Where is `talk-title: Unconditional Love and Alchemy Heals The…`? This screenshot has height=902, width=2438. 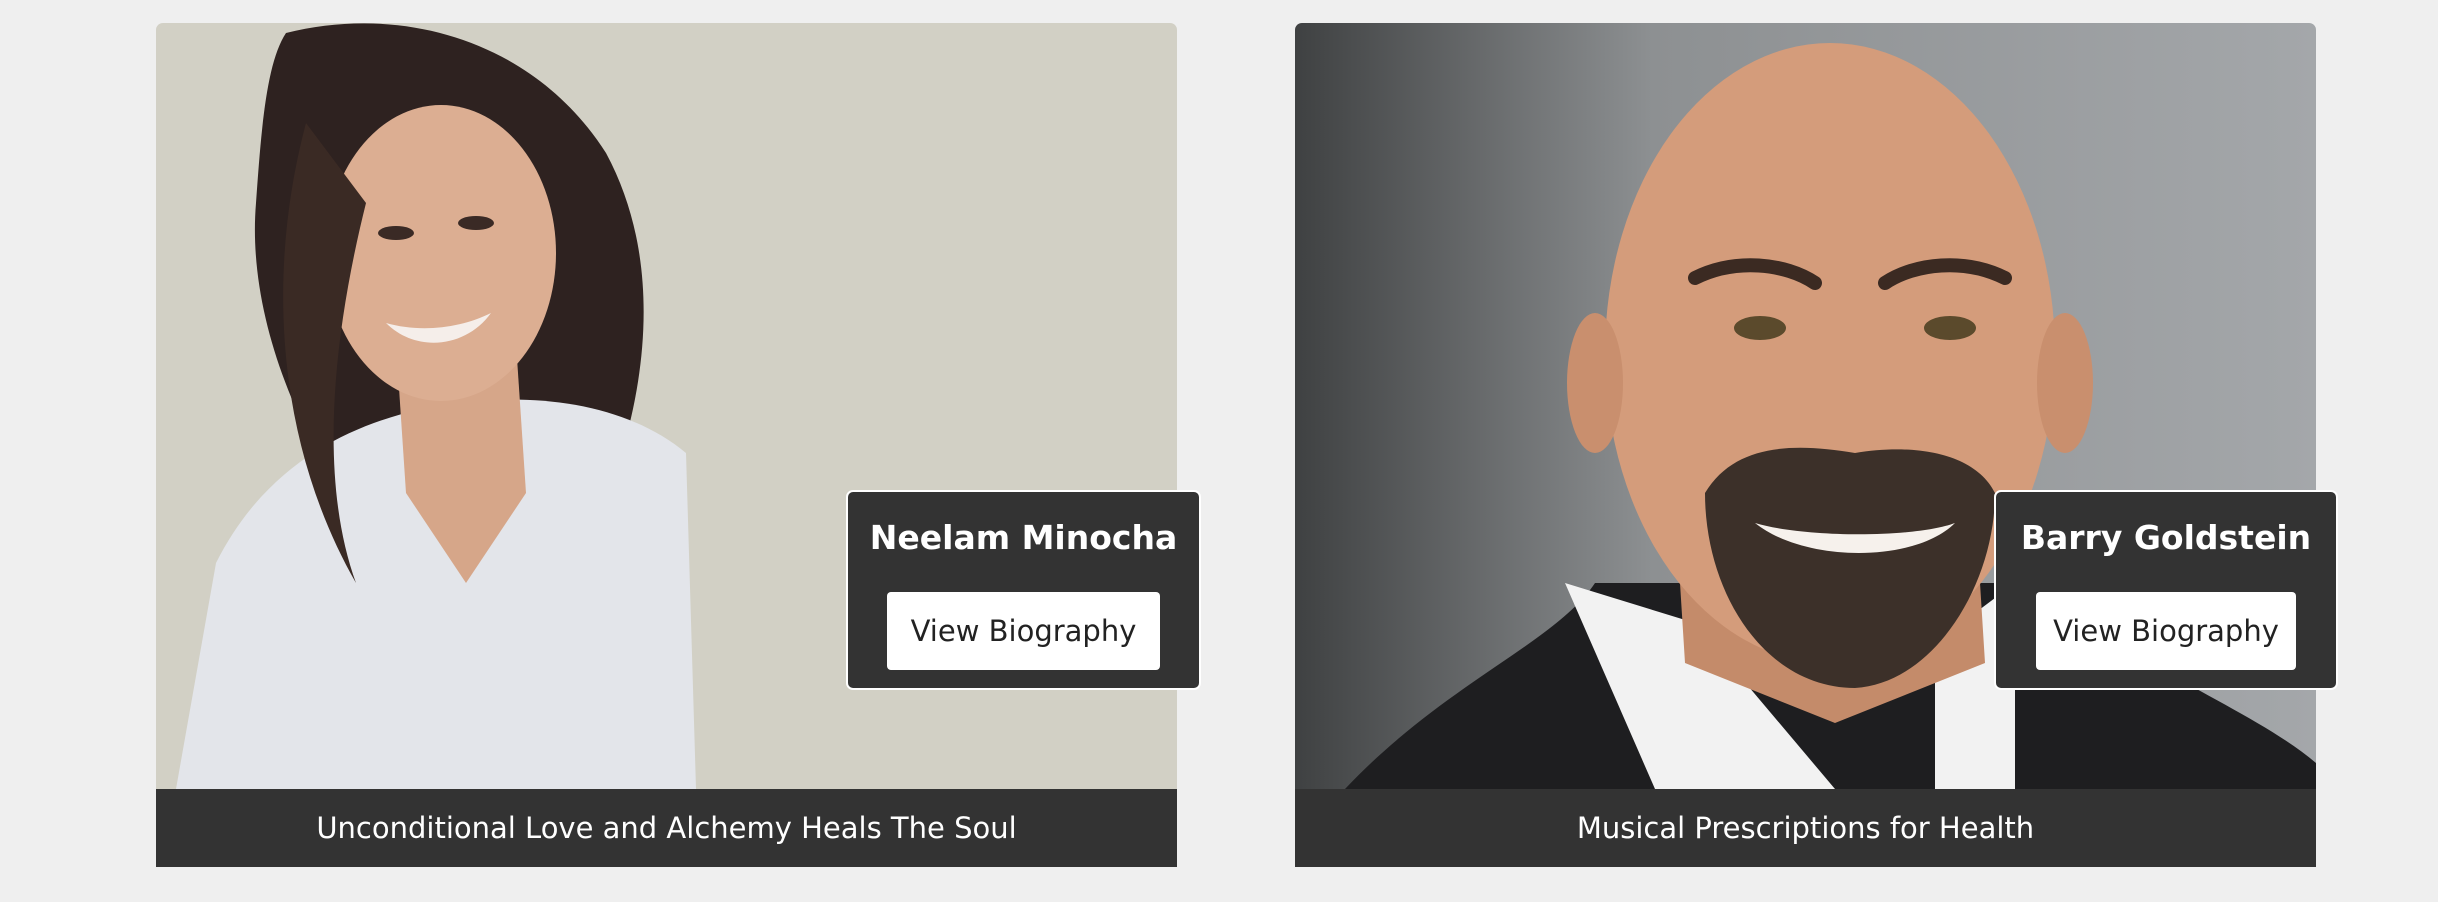 talk-title: Unconditional Love and Alchemy Heals The… is located at coordinates (666, 828).